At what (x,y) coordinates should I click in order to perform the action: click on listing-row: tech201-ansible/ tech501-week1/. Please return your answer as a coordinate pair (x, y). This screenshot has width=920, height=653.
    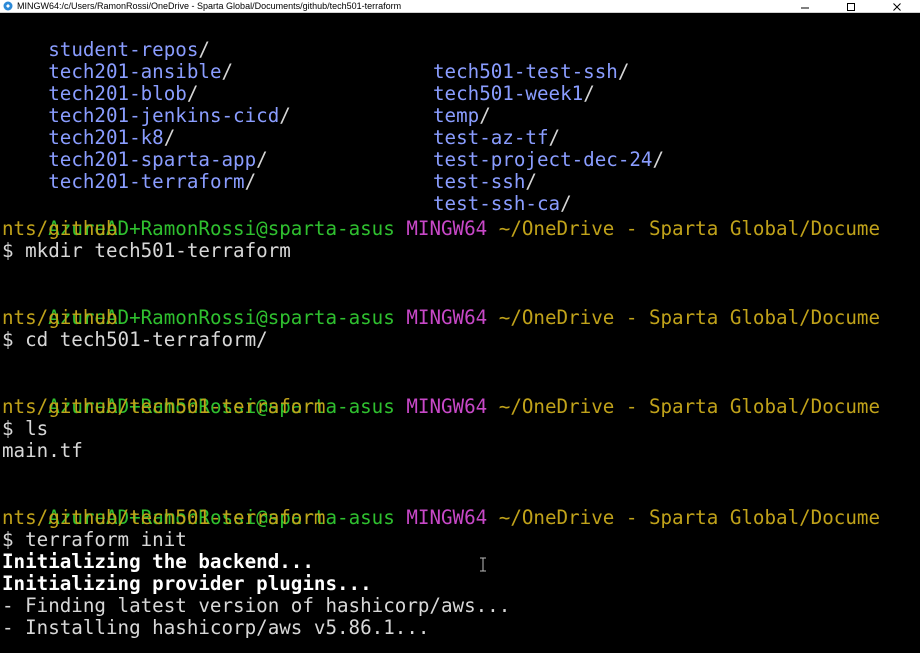
    Looking at the image, I should click on (298, 72).